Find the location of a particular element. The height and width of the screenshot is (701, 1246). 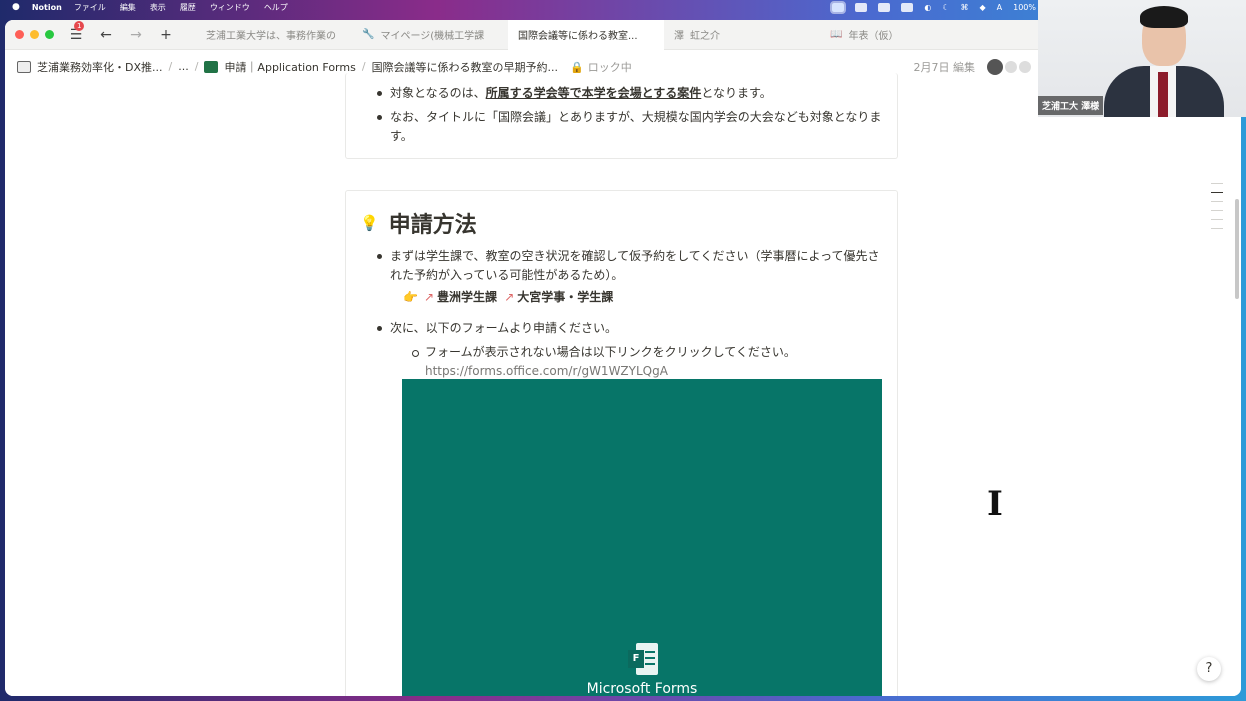

tab-chronology: 📖 年表（仮） is located at coordinates (898, 35).